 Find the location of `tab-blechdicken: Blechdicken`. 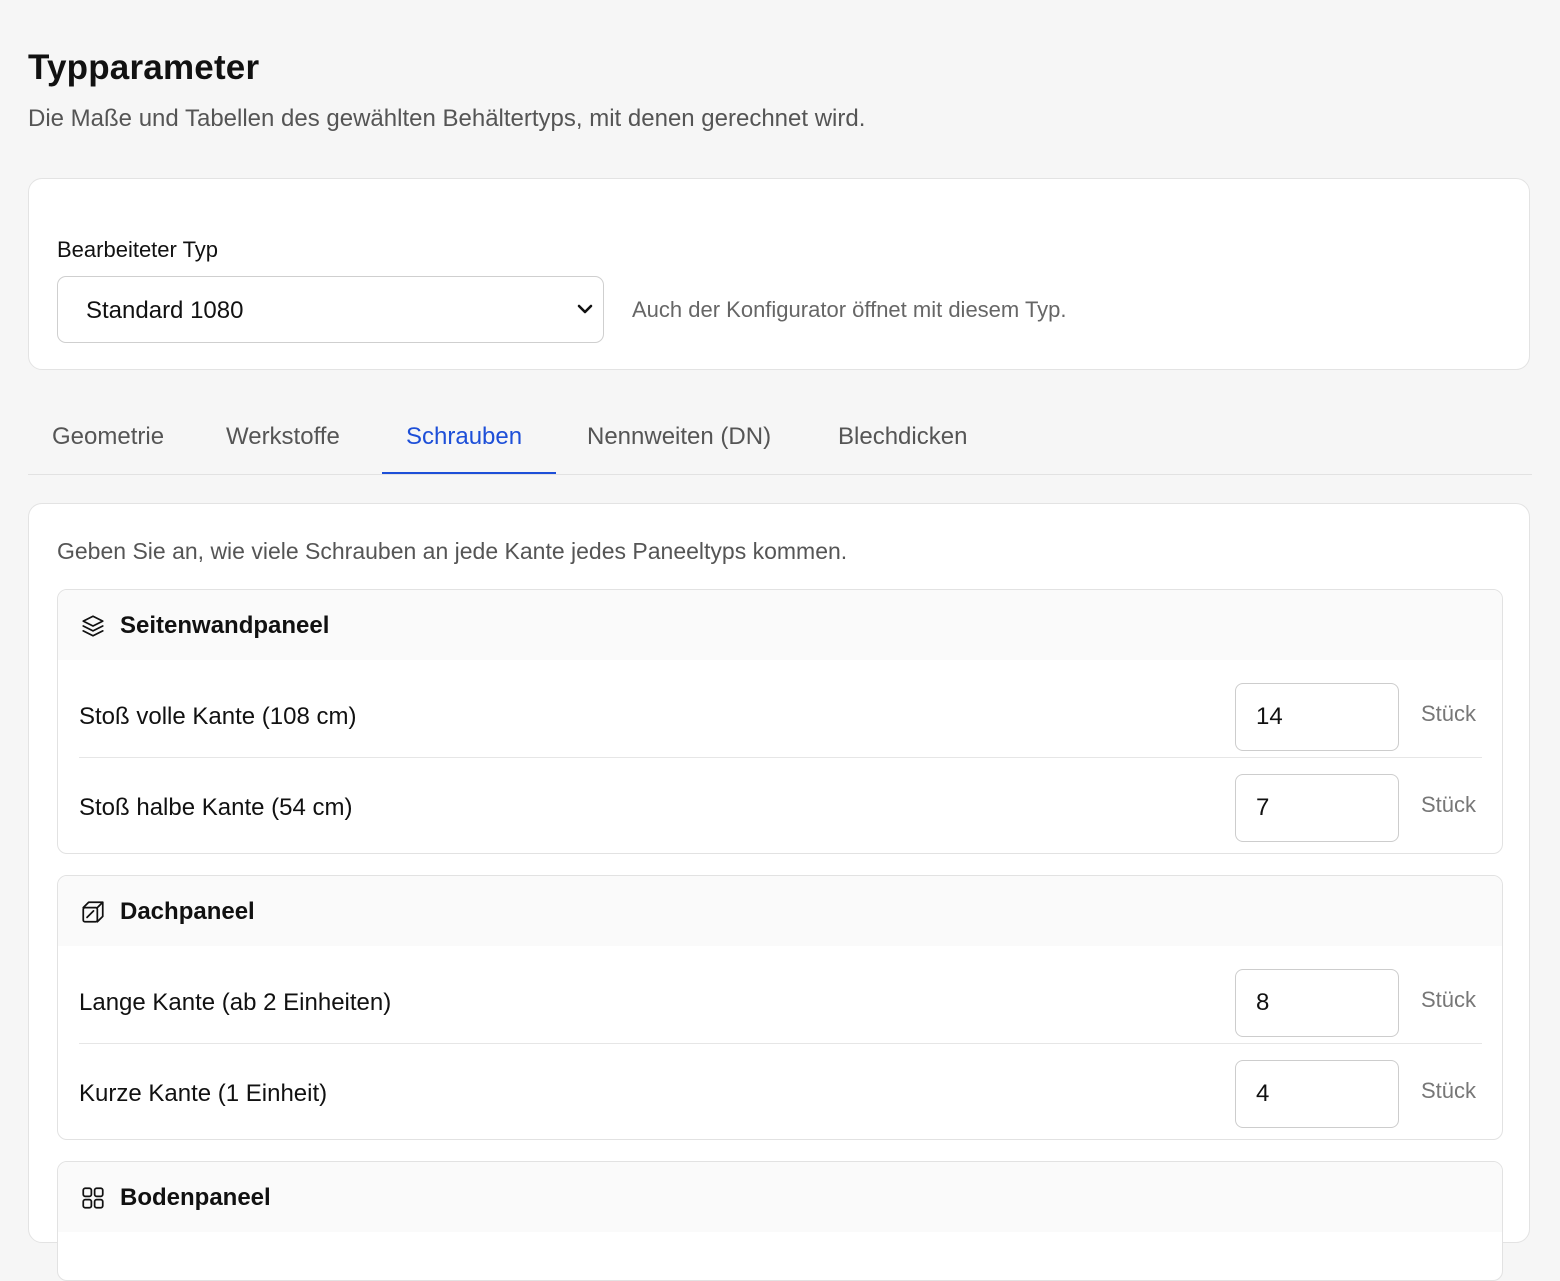

tab-blechdicken: Blechdicken is located at coordinates (909, 439).